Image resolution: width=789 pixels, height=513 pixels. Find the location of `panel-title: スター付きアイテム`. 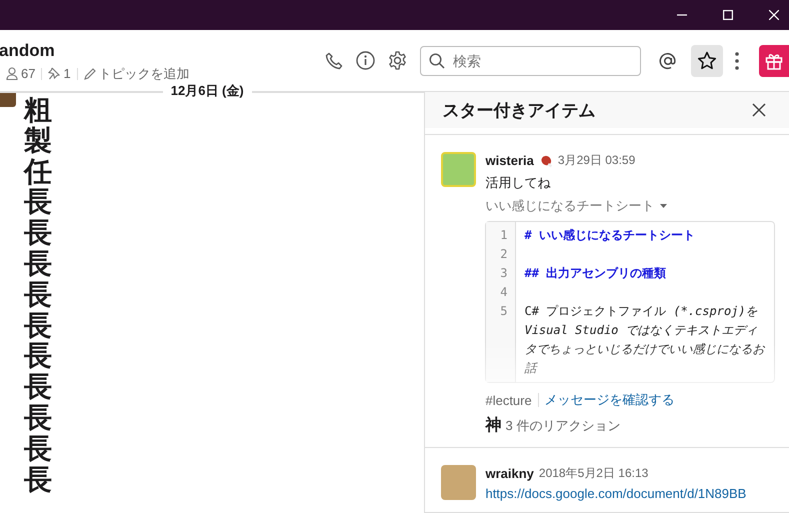

panel-title: スター付きアイテム is located at coordinates (519, 111).